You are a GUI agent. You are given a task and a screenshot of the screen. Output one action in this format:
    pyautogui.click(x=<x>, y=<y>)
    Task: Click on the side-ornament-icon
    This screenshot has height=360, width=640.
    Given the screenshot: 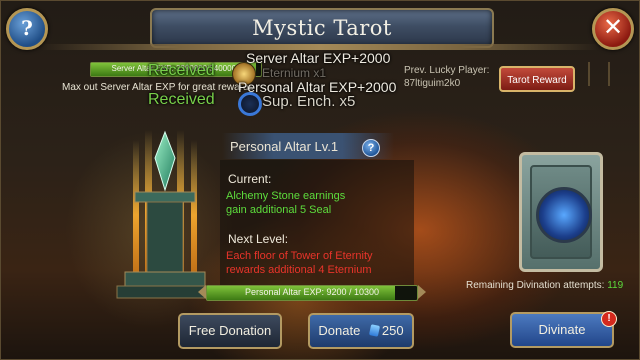 What is the action you would take?
    pyautogui.click(x=599, y=74)
    